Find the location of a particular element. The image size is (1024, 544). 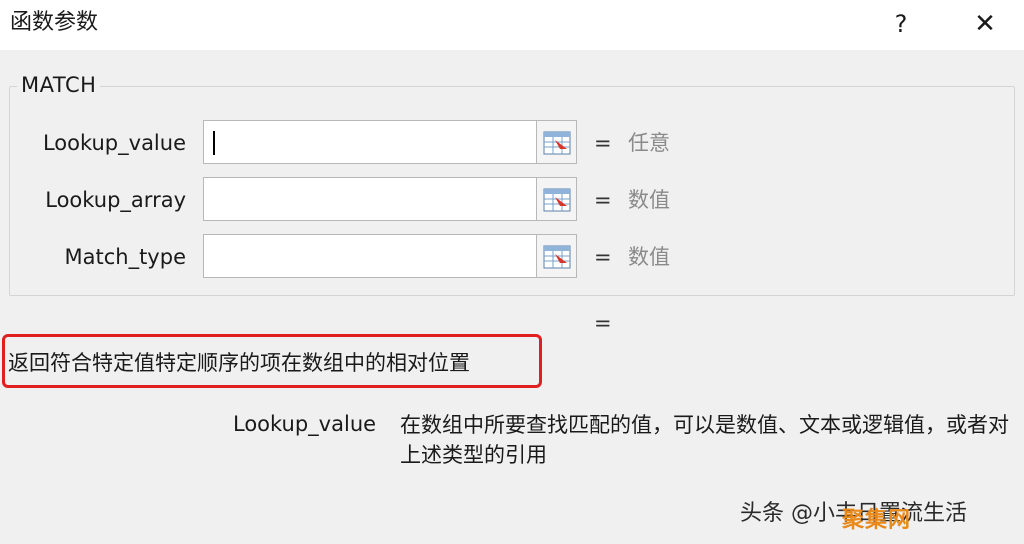

match-type-input is located at coordinates (370, 256).